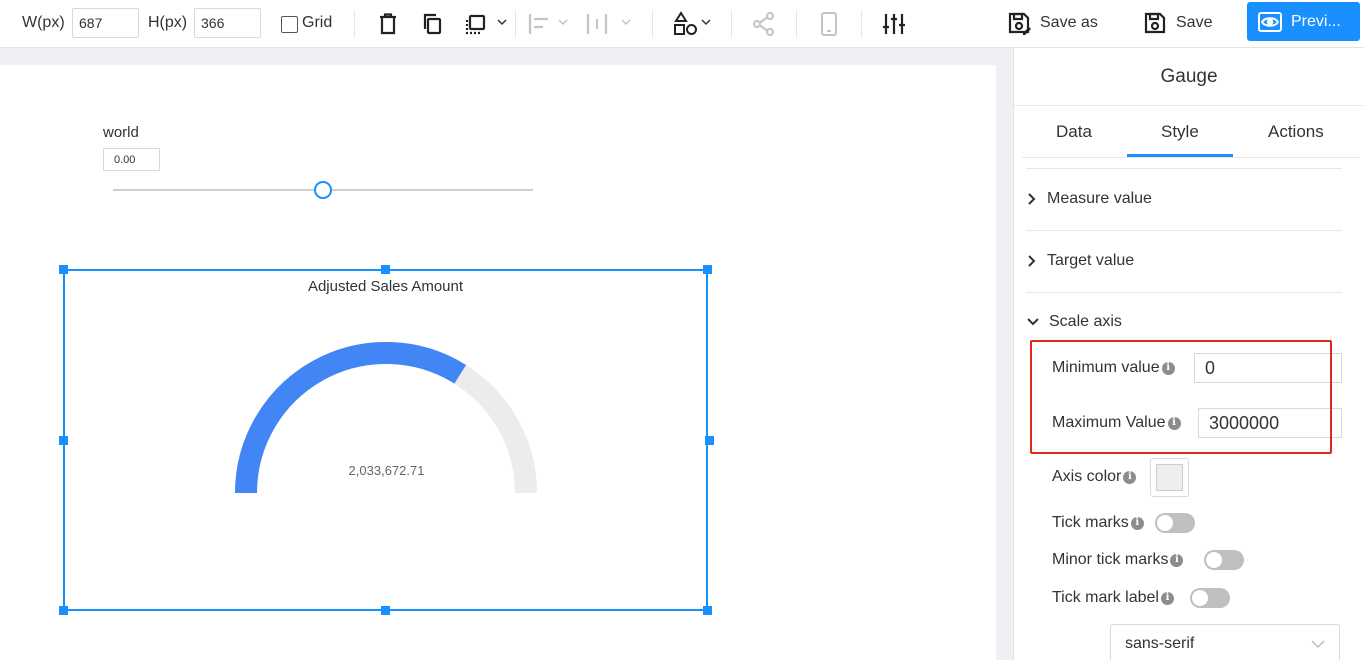  I want to click on slider-label: world, so click(121, 132).